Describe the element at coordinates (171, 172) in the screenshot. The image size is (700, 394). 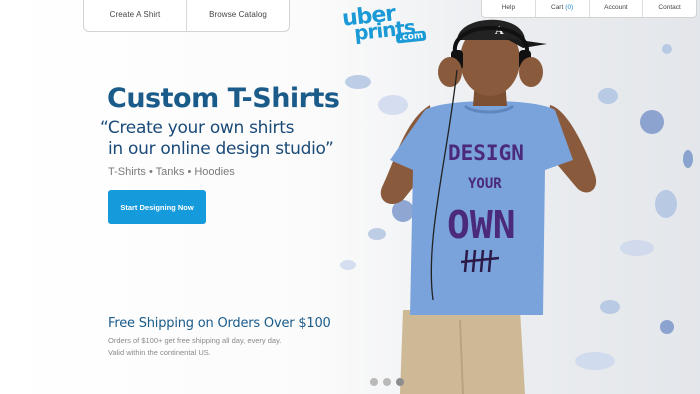
I see `product-types: T-Shirts • Tanks • Hoodies` at that location.